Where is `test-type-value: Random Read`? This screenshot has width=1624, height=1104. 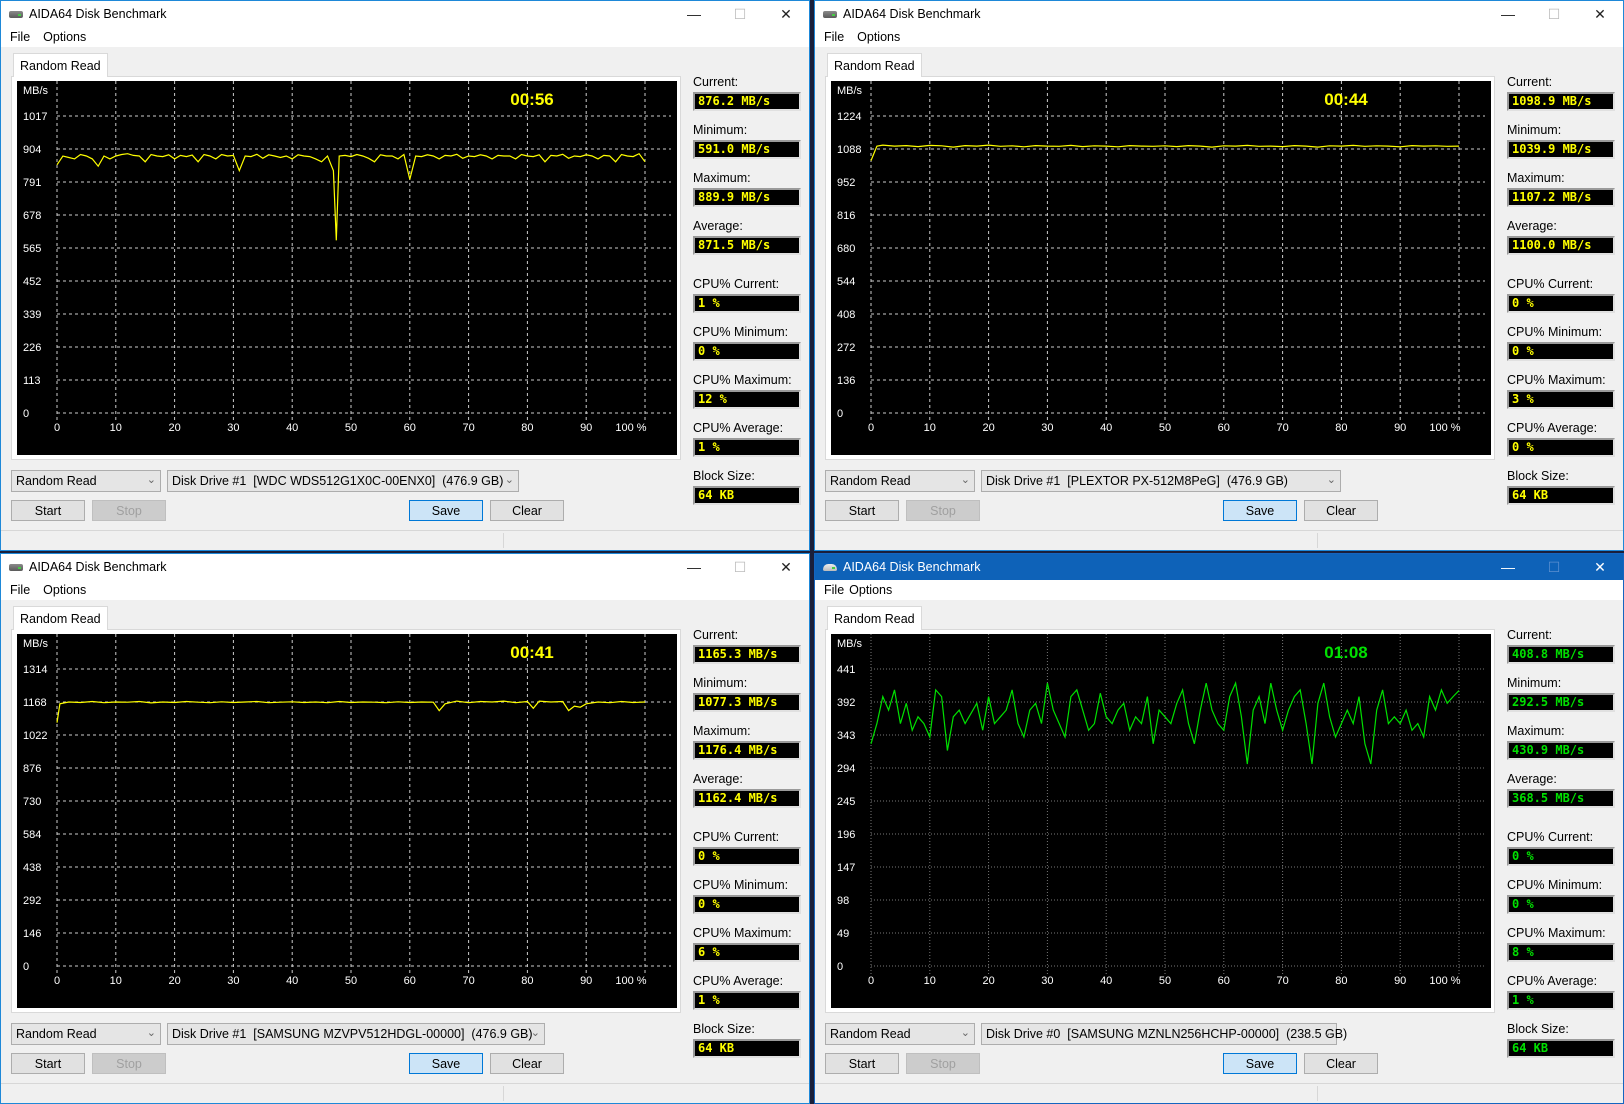
test-type-value: Random Read is located at coordinates (56, 481).